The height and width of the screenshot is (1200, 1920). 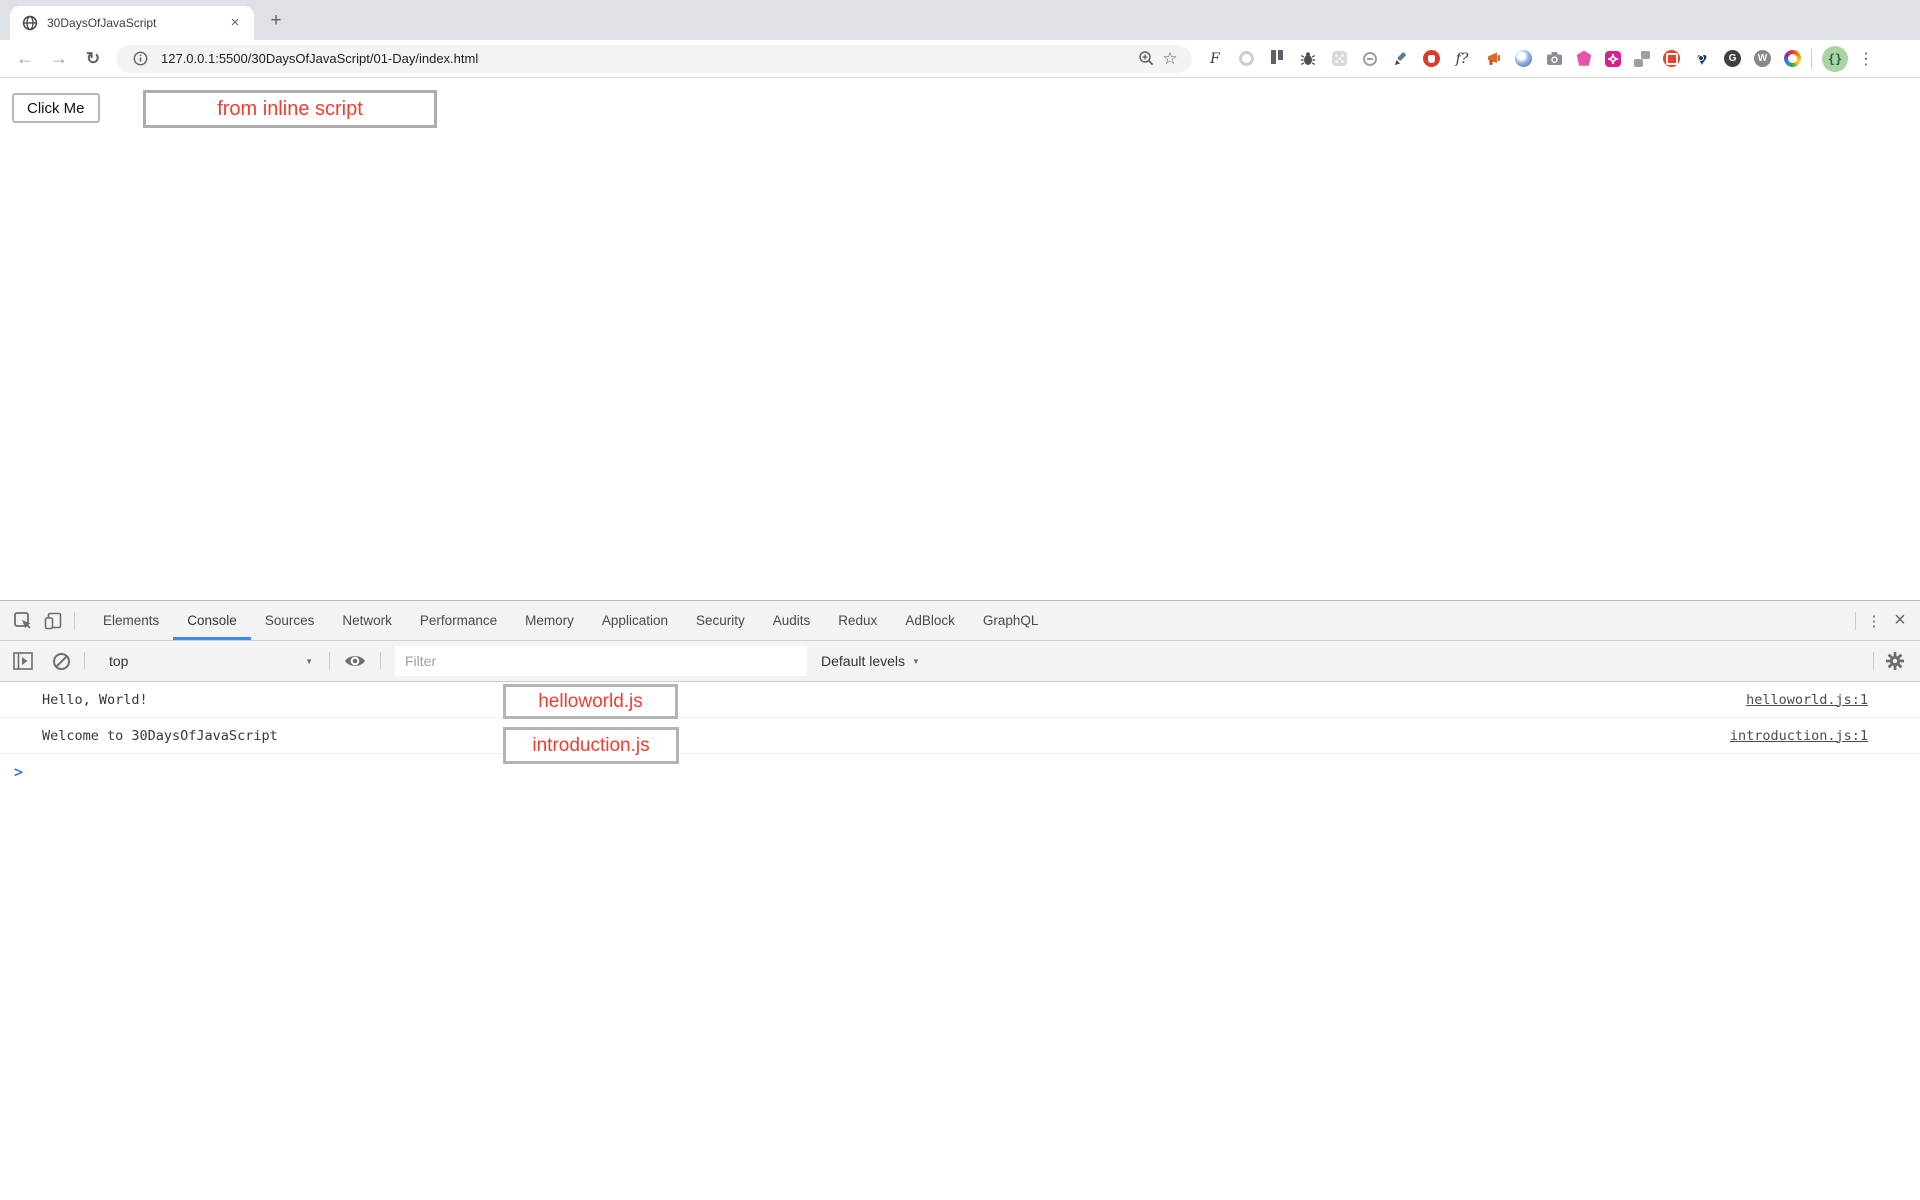 I want to click on blocks-extension-icon, so click(x=1642, y=58).